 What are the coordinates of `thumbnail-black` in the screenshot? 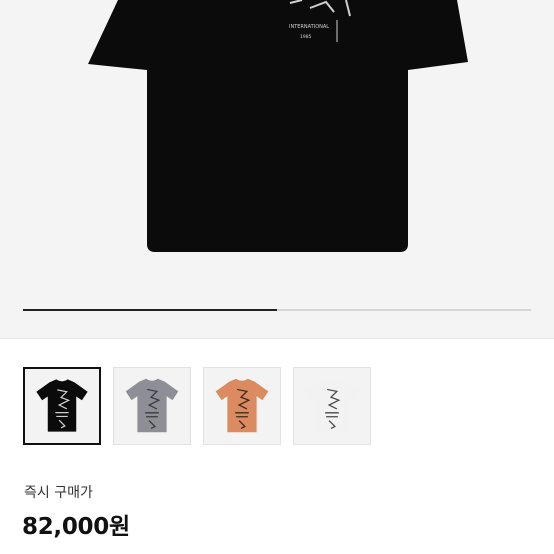 It's located at (62, 406).